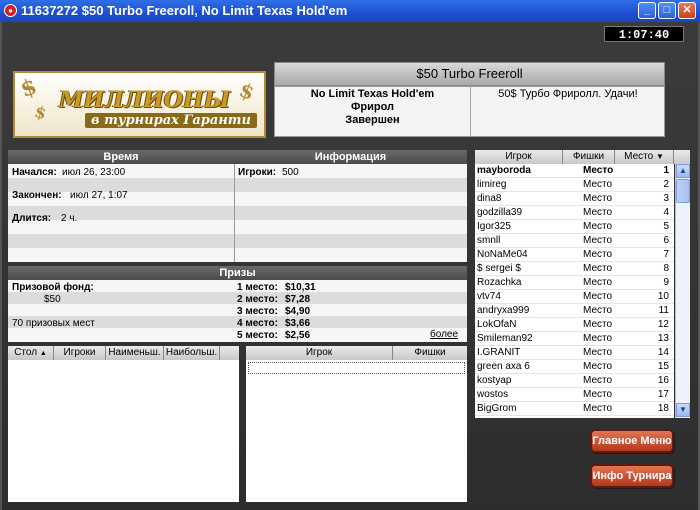 This screenshot has width=700, height=510. What do you see at coordinates (683, 171) in the screenshot?
I see `scroll-up-arrow-icon: ▲` at bounding box center [683, 171].